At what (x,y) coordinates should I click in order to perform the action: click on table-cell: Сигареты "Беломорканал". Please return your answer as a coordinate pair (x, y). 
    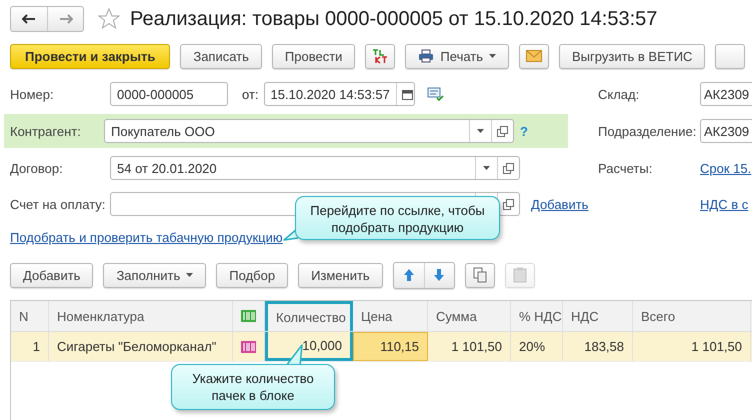
    Looking at the image, I should click on (141, 346).